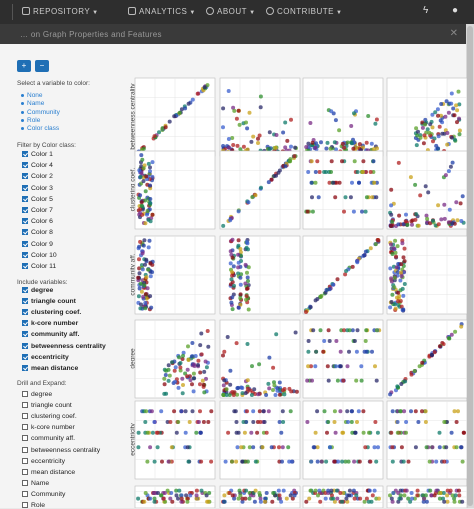  I want to click on variable-item-3: k-core number, so click(50, 323).